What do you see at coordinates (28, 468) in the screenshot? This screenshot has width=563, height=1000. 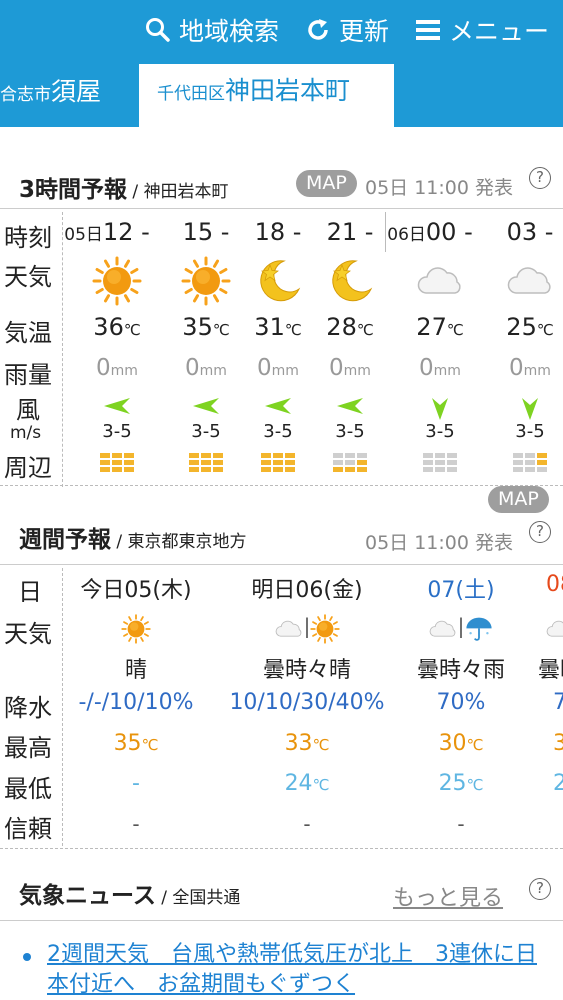 I see `row-label-surround: 周辺` at bounding box center [28, 468].